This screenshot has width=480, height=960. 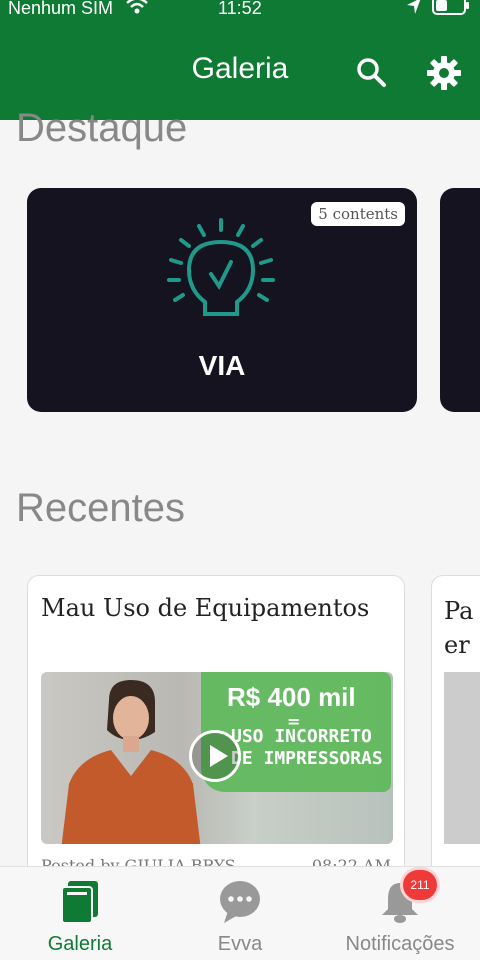 I want to click on tab-evva: Evva, so click(x=240, y=913).